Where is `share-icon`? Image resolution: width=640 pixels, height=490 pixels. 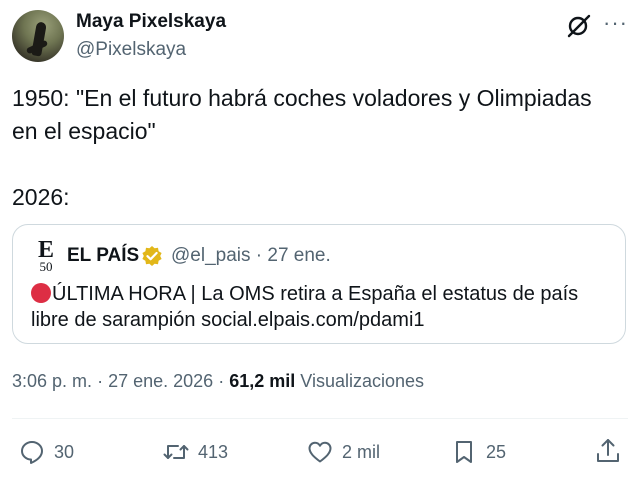
share-icon is located at coordinates (608, 451).